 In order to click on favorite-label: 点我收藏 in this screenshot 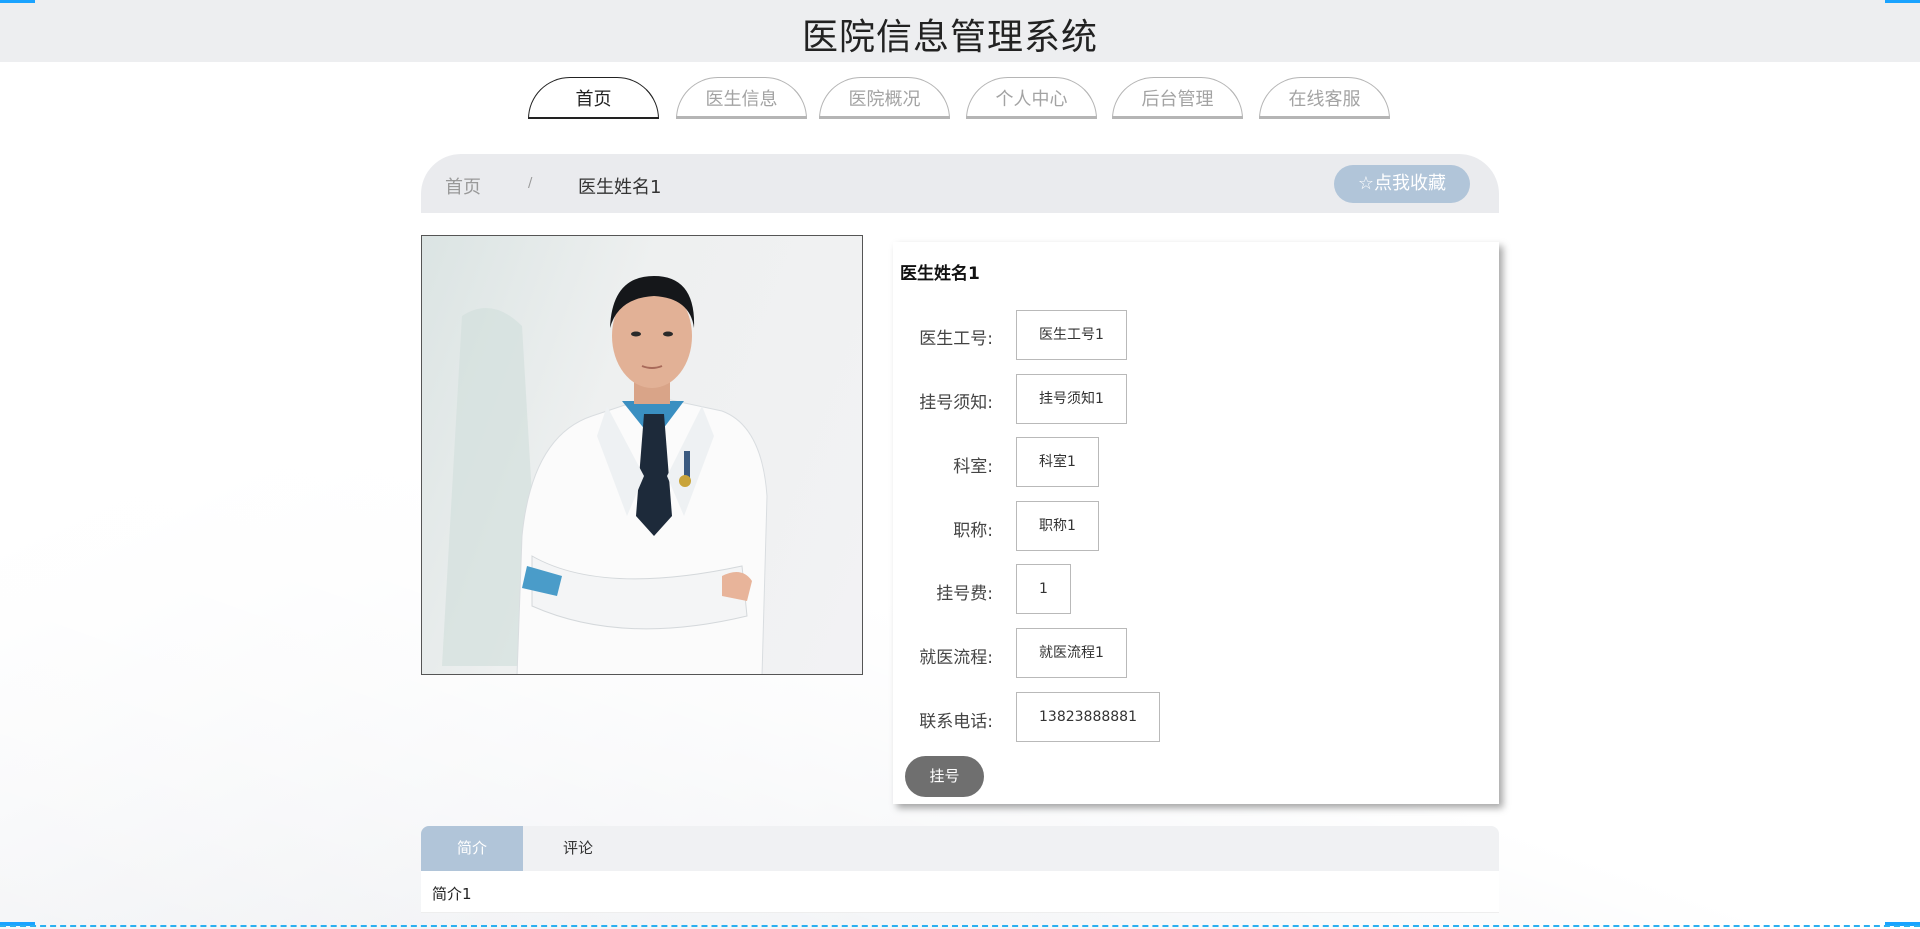, I will do `click(1410, 183)`.